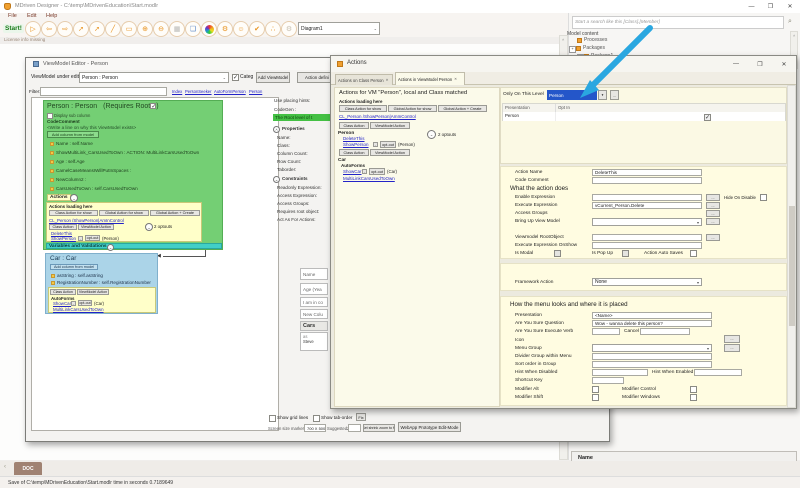 This screenshot has height=488, width=800. I want to click on menu-edit: Edit, so click(31, 16).